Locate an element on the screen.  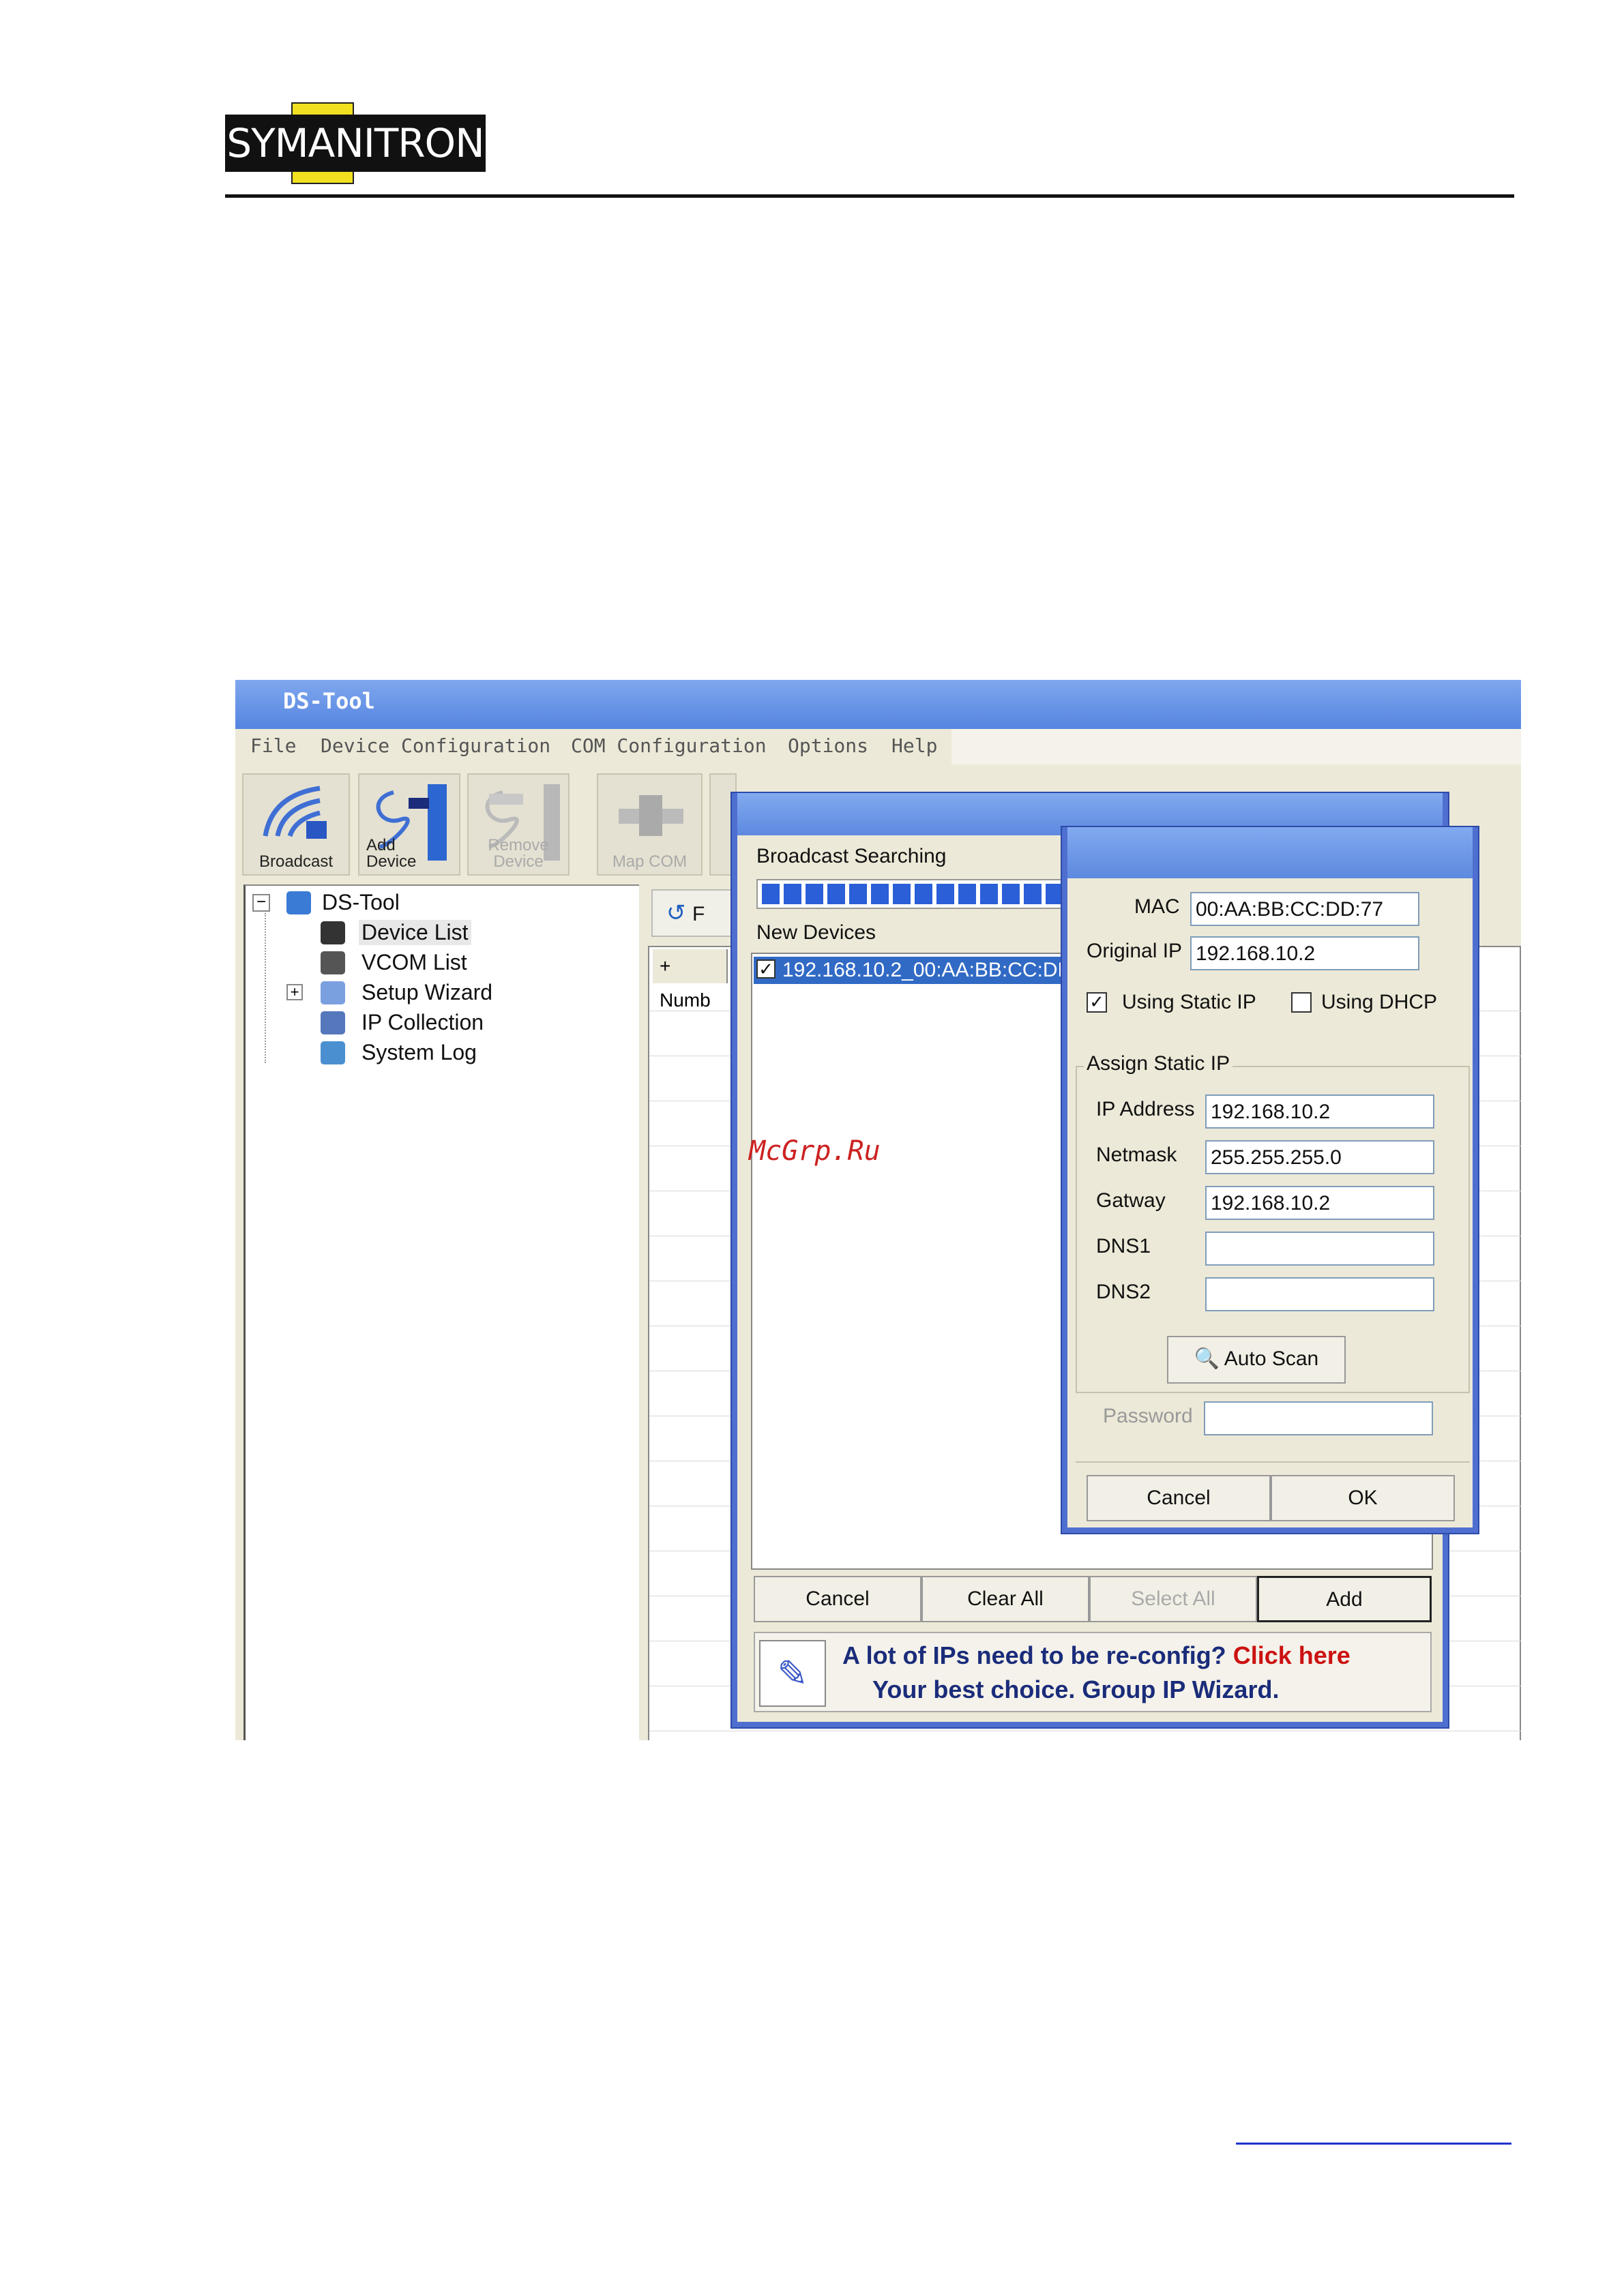
expand-icon: + is located at coordinates (294, 992).